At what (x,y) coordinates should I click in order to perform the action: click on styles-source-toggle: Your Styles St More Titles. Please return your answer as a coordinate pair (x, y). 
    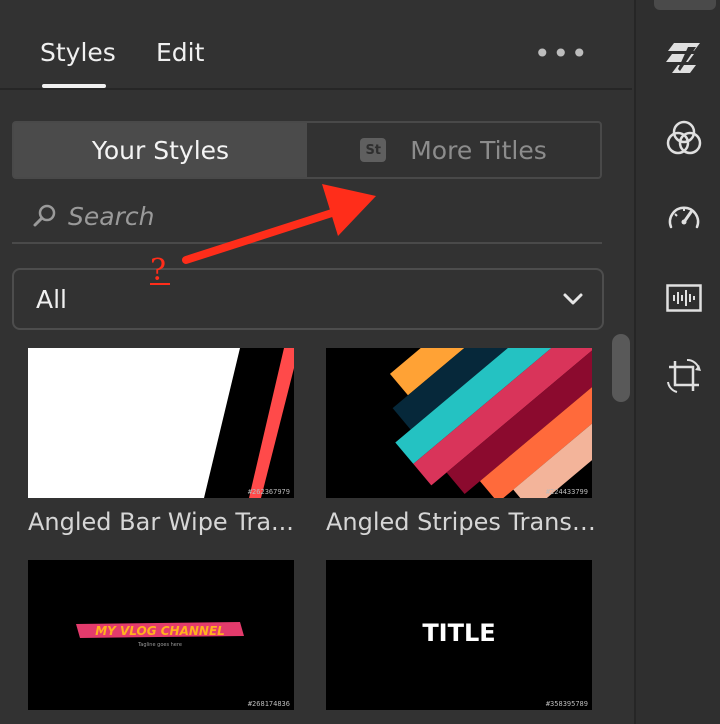
    Looking at the image, I should click on (307, 150).